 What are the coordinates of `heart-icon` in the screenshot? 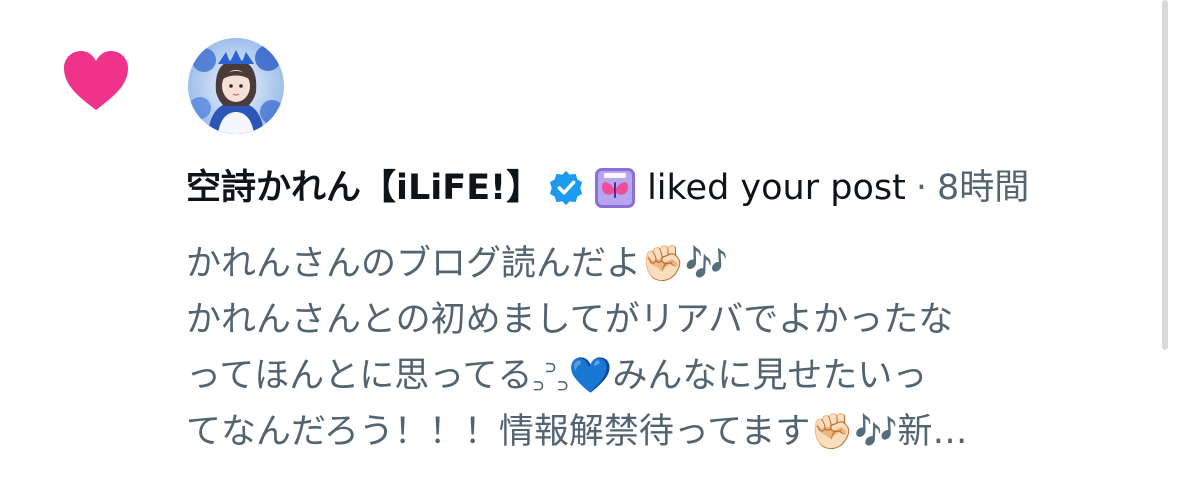 It's located at (96, 81).